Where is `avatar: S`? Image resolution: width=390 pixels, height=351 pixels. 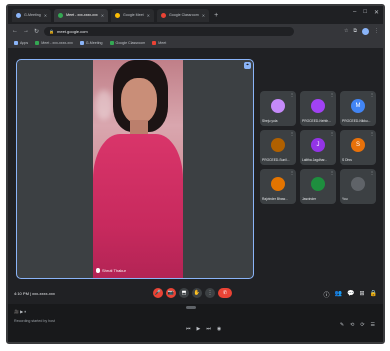 avatar: S is located at coordinates (358, 145).